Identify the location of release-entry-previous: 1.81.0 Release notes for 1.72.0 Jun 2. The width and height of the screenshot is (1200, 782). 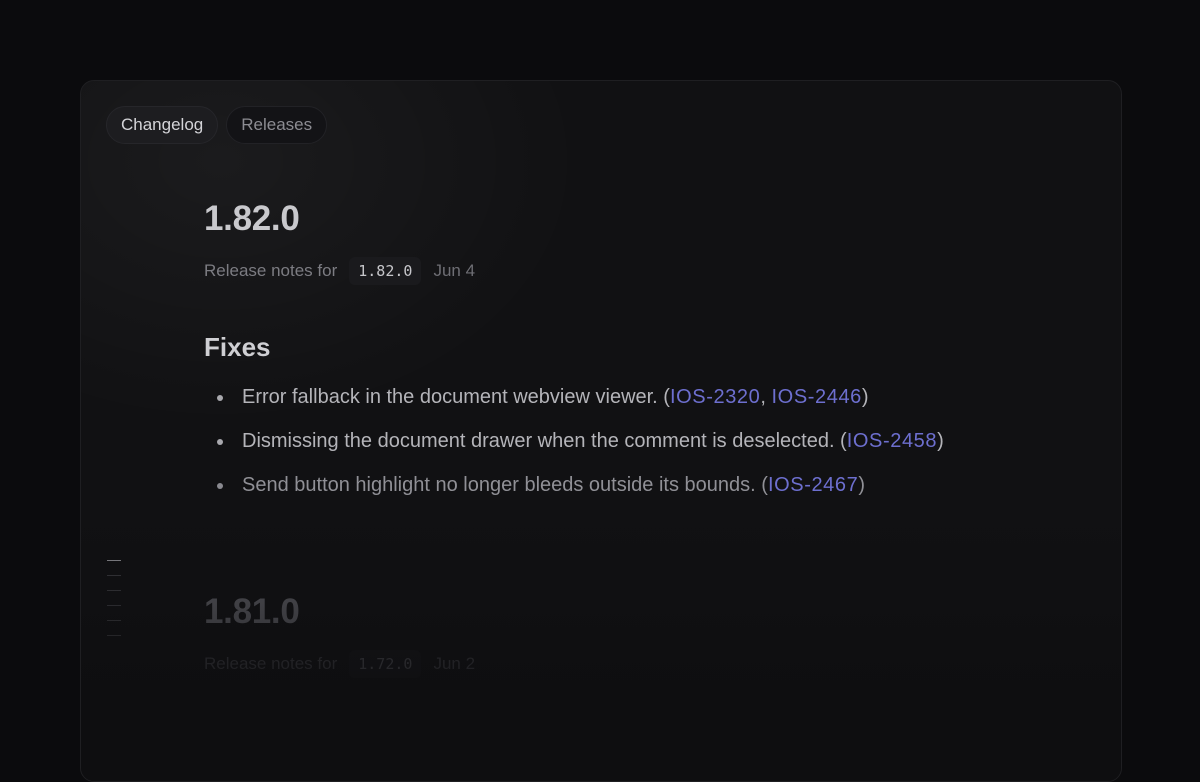
(614, 635).